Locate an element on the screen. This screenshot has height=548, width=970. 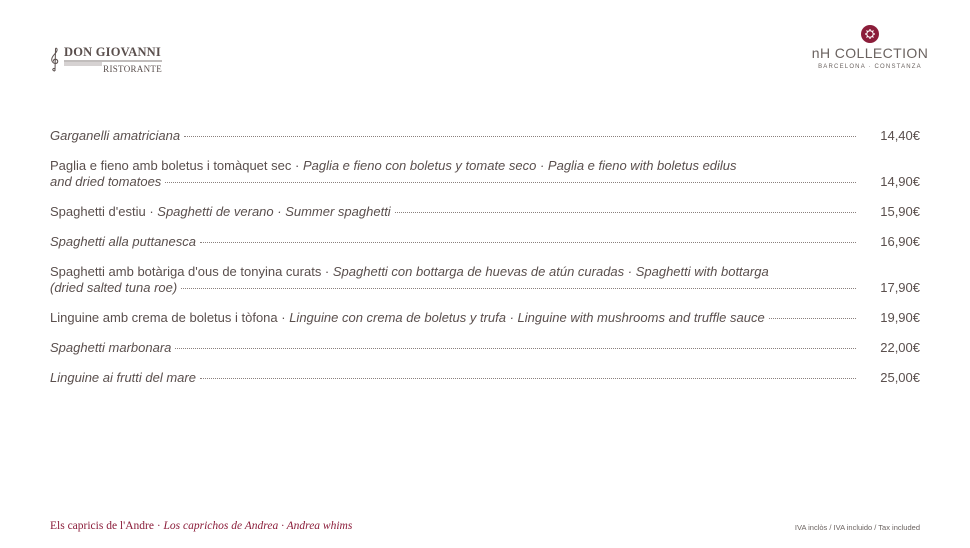
item-price: 16,90€ is located at coordinates (900, 241).